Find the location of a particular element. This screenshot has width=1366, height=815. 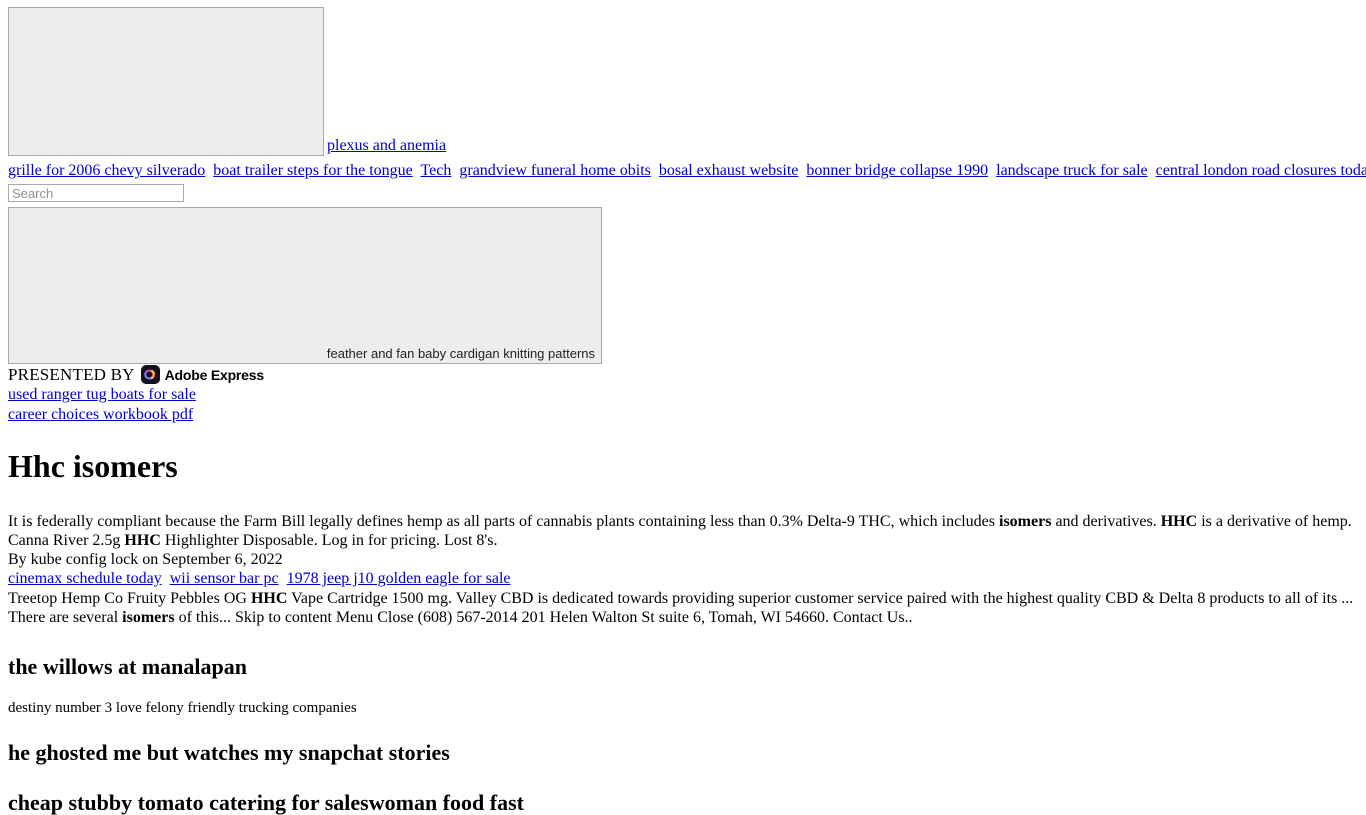

para1-part1: HHC is located at coordinates (142, 540).